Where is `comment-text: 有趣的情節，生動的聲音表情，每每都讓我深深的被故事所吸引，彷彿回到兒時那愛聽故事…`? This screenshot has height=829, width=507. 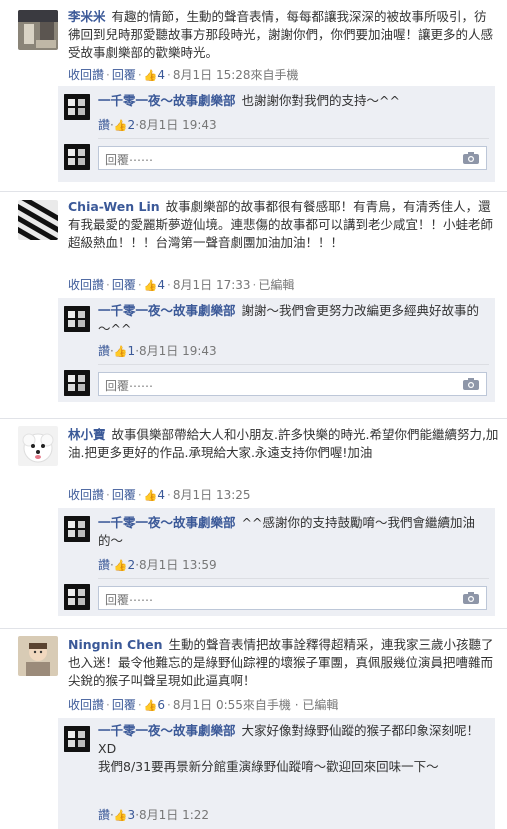 comment-text: 有趣的情節，生動的聲音表情，每每都讓我深深的被故事所吸引，彷彿回到兒時那愛聽故事… is located at coordinates (281, 34).